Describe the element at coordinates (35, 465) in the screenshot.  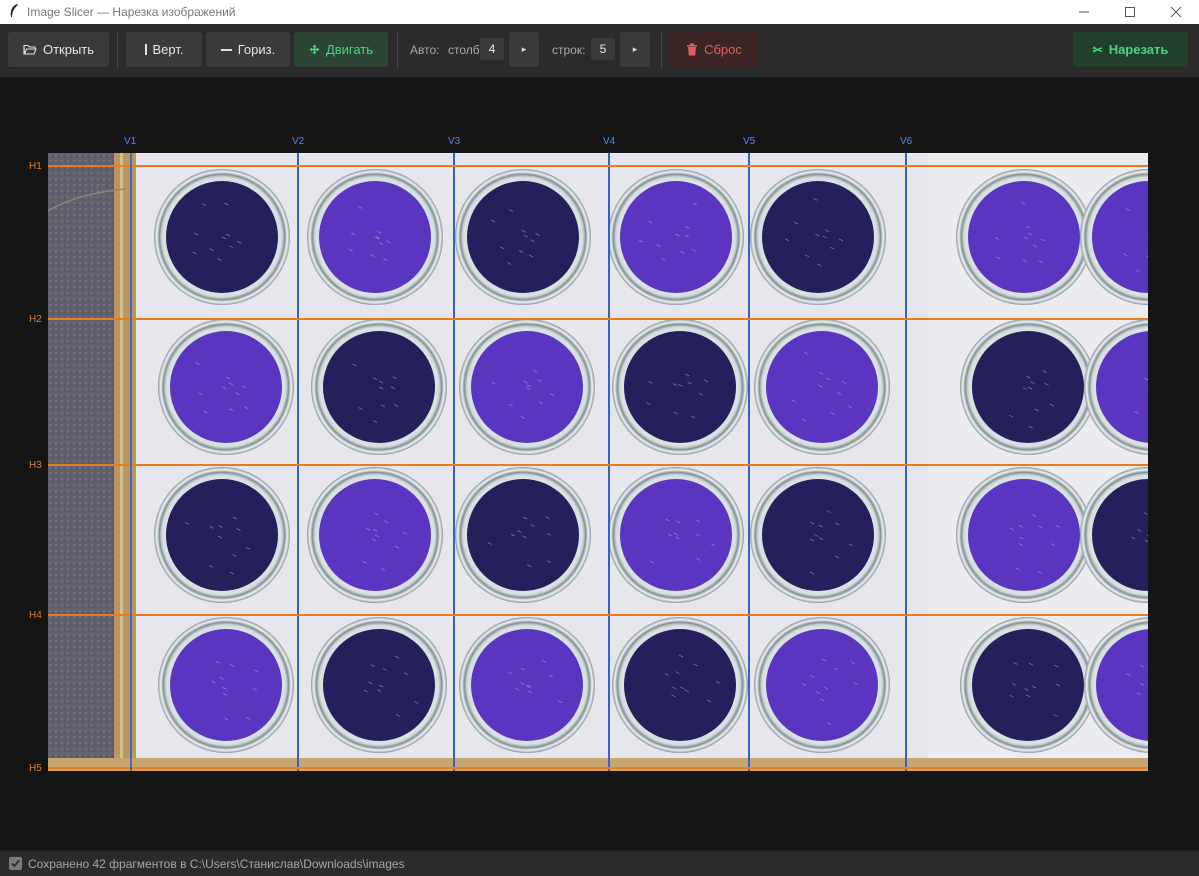
I see `guide-label-h3: H3` at that location.